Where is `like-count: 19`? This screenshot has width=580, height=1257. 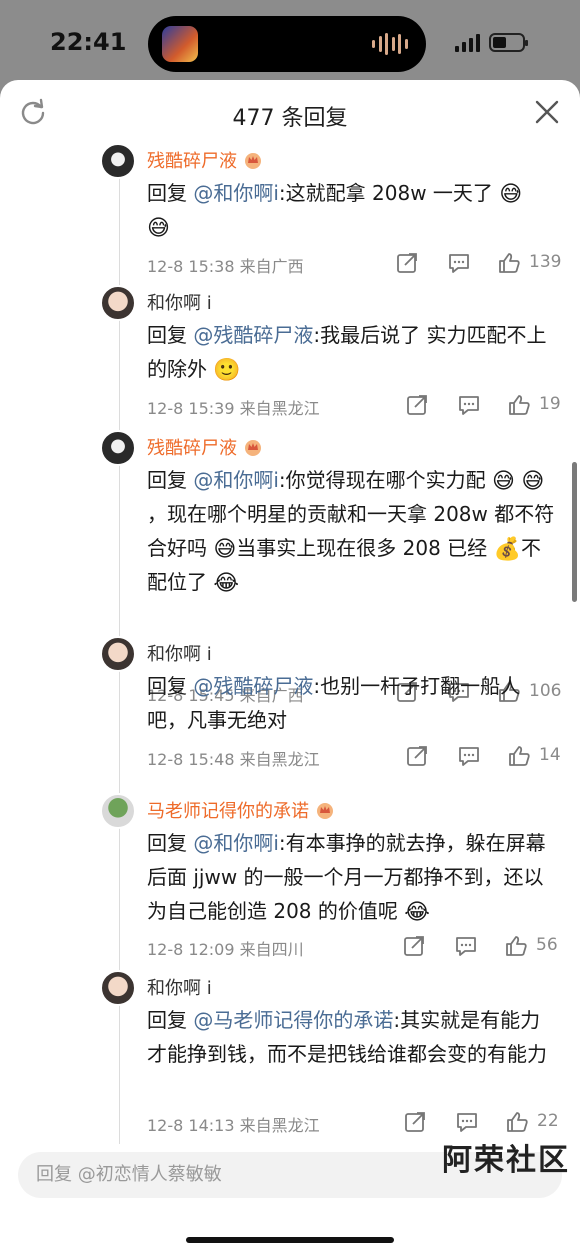
like-count: 19 is located at coordinates (550, 404).